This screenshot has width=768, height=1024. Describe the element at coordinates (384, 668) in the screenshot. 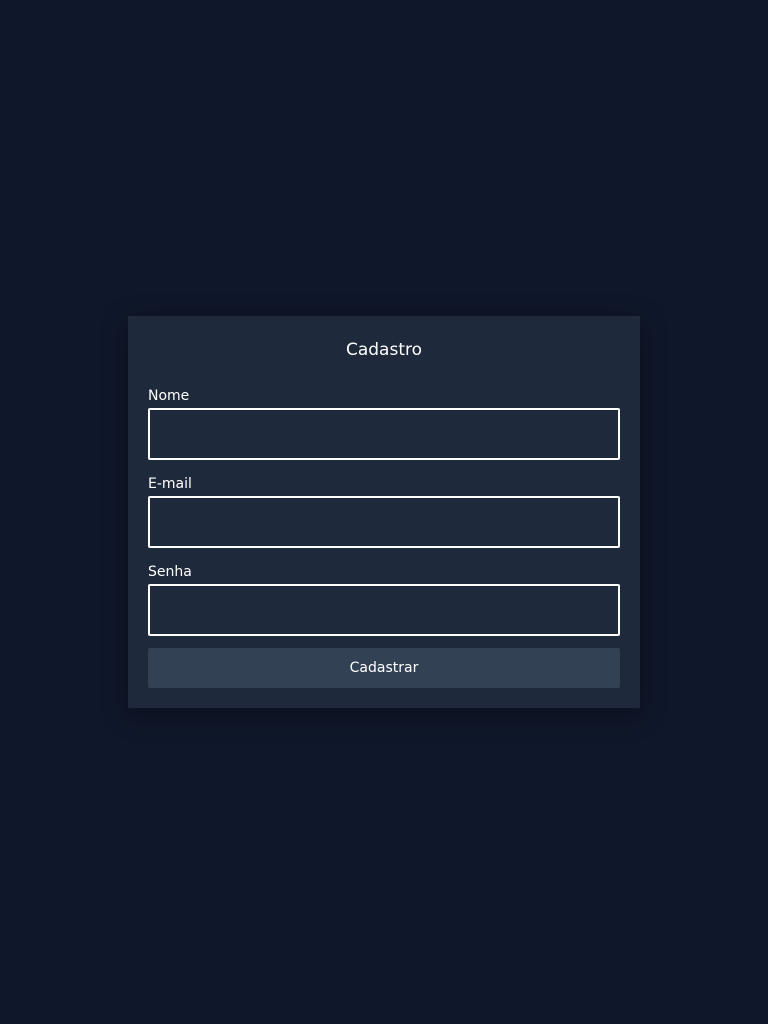

I see `register-button: Cadastrar` at that location.